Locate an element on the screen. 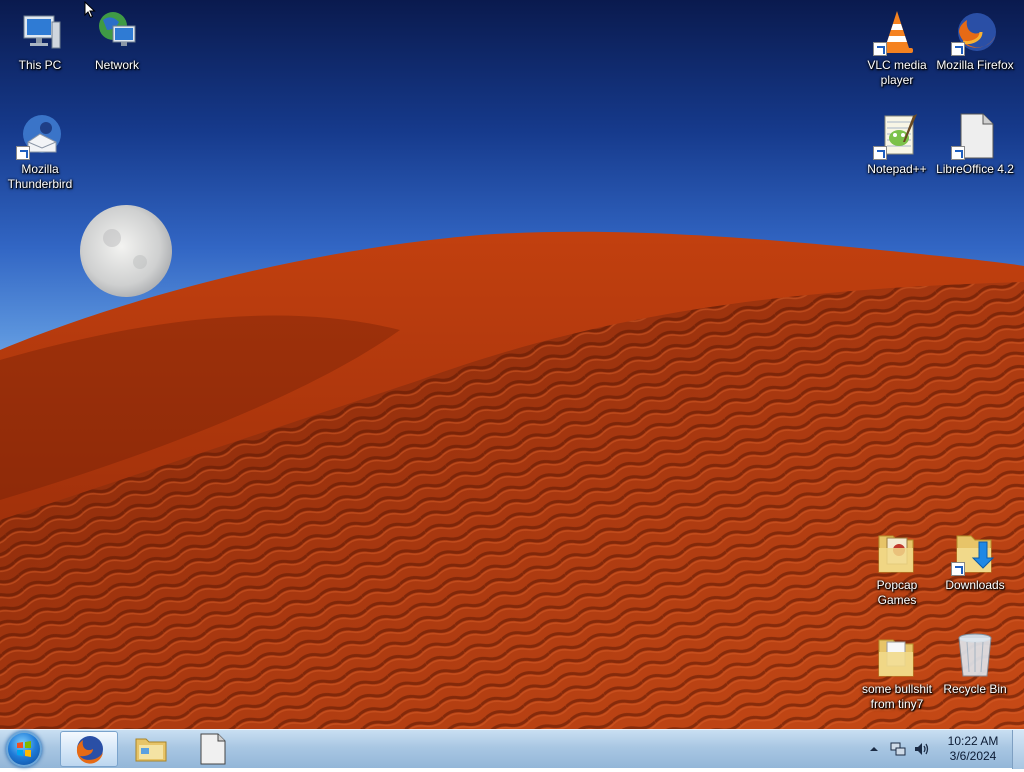 The width and height of the screenshot is (1024, 772). taskbar: 10:22 AM 3/6/2024 is located at coordinates (512, 749).